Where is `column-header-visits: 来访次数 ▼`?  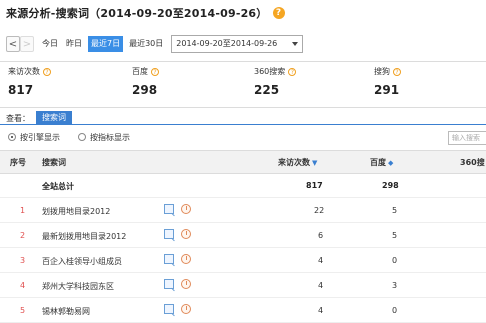
column-header-visits: 来访次数 ▼ is located at coordinates (297, 162).